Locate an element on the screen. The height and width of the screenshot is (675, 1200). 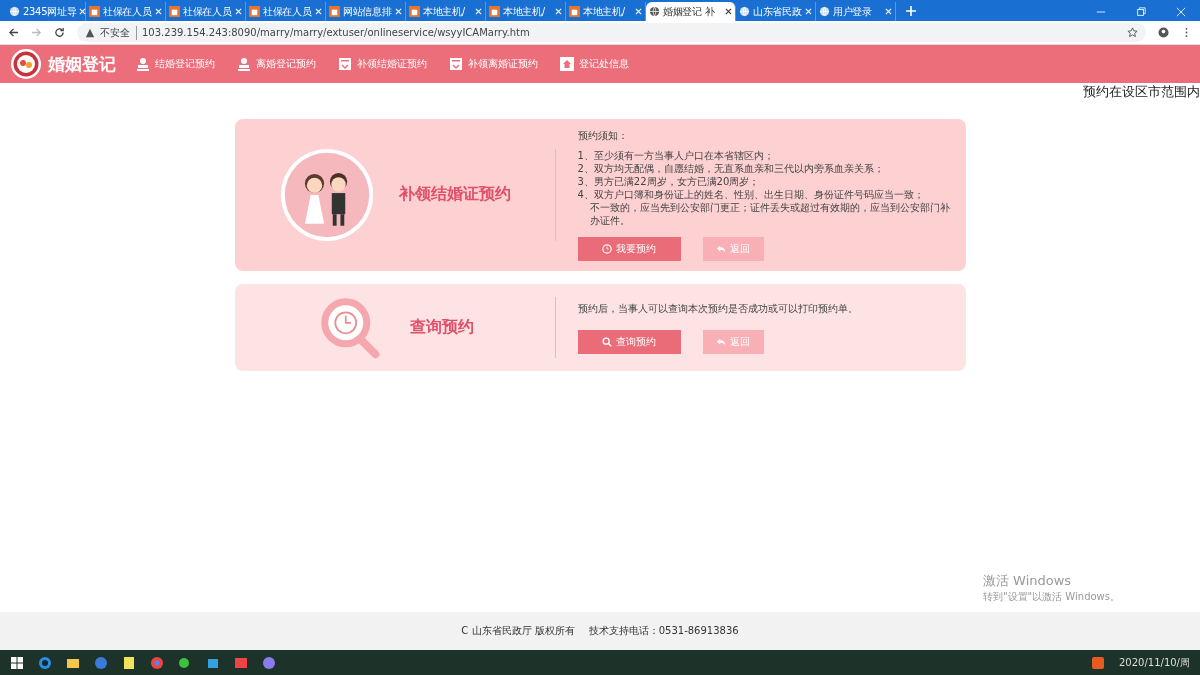
card-title: 查询预约 is located at coordinates (441, 327).